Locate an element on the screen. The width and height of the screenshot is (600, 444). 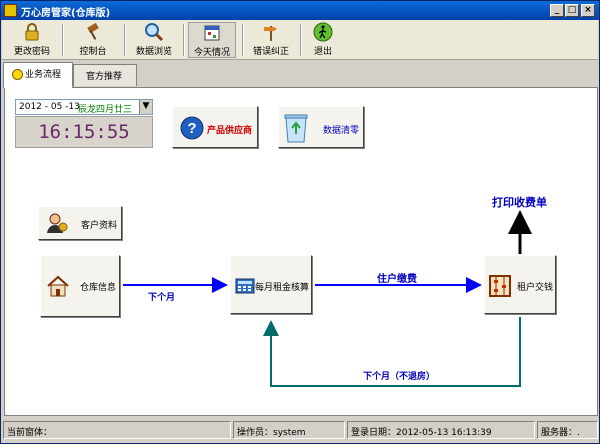
calendar-icon is located at coordinates (212, 33).